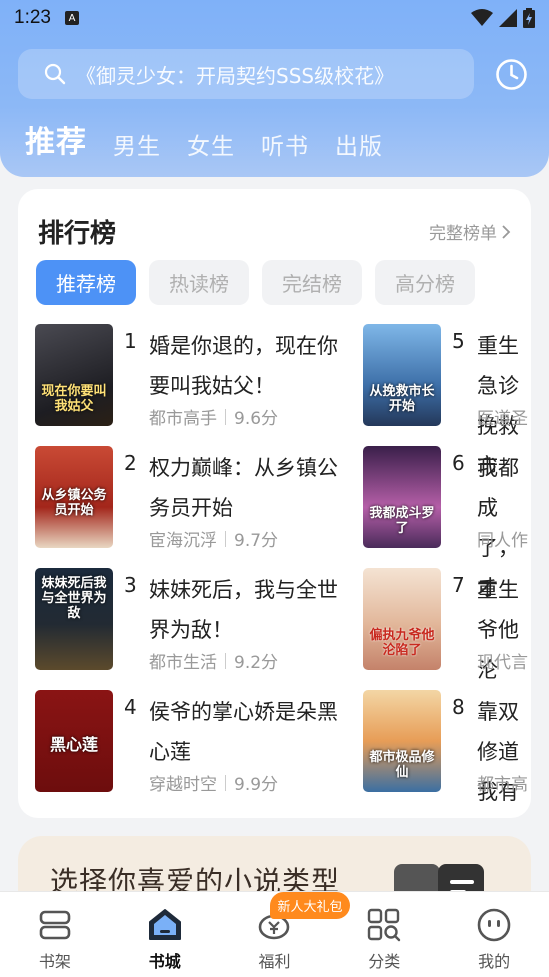 The image size is (549, 977). Describe the element at coordinates (74, 497) in the screenshot. I see `book-cover: 从乡镇公务员开始` at that location.